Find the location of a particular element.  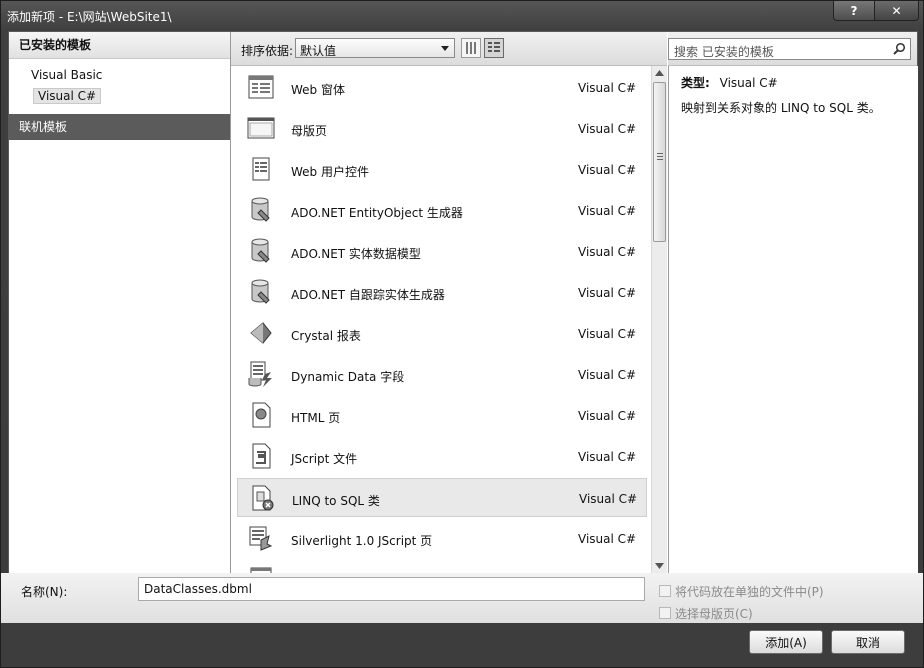

grid-view-icon is located at coordinates (471, 48).